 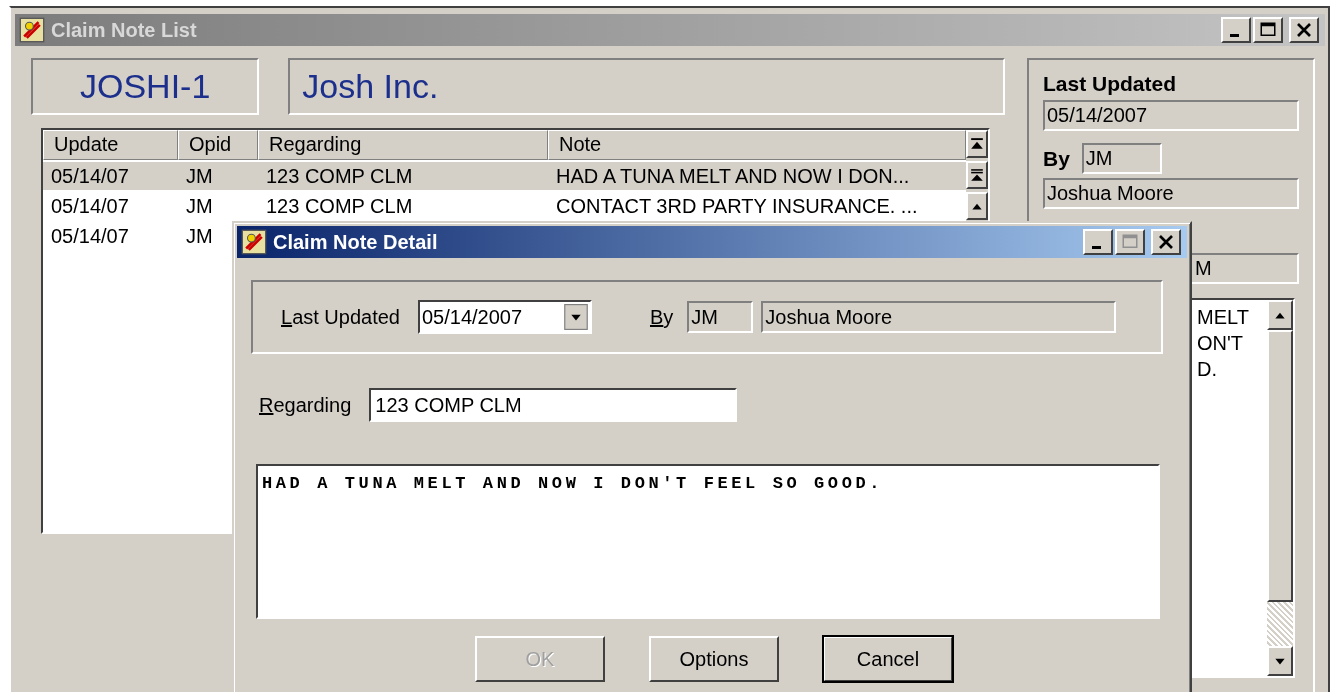 What do you see at coordinates (124, 30) in the screenshot?
I see `window-title: Claim Note List` at bounding box center [124, 30].